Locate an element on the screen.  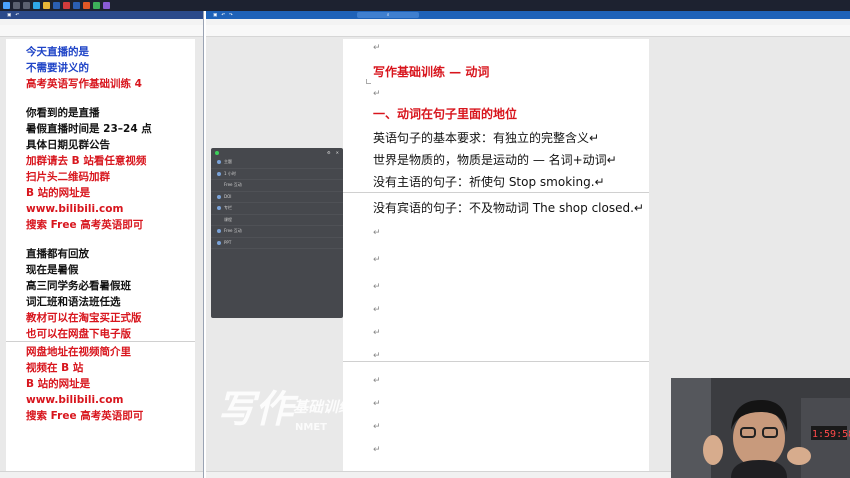
watermark-sub: 基础训练 is located at coordinates (324, 407).